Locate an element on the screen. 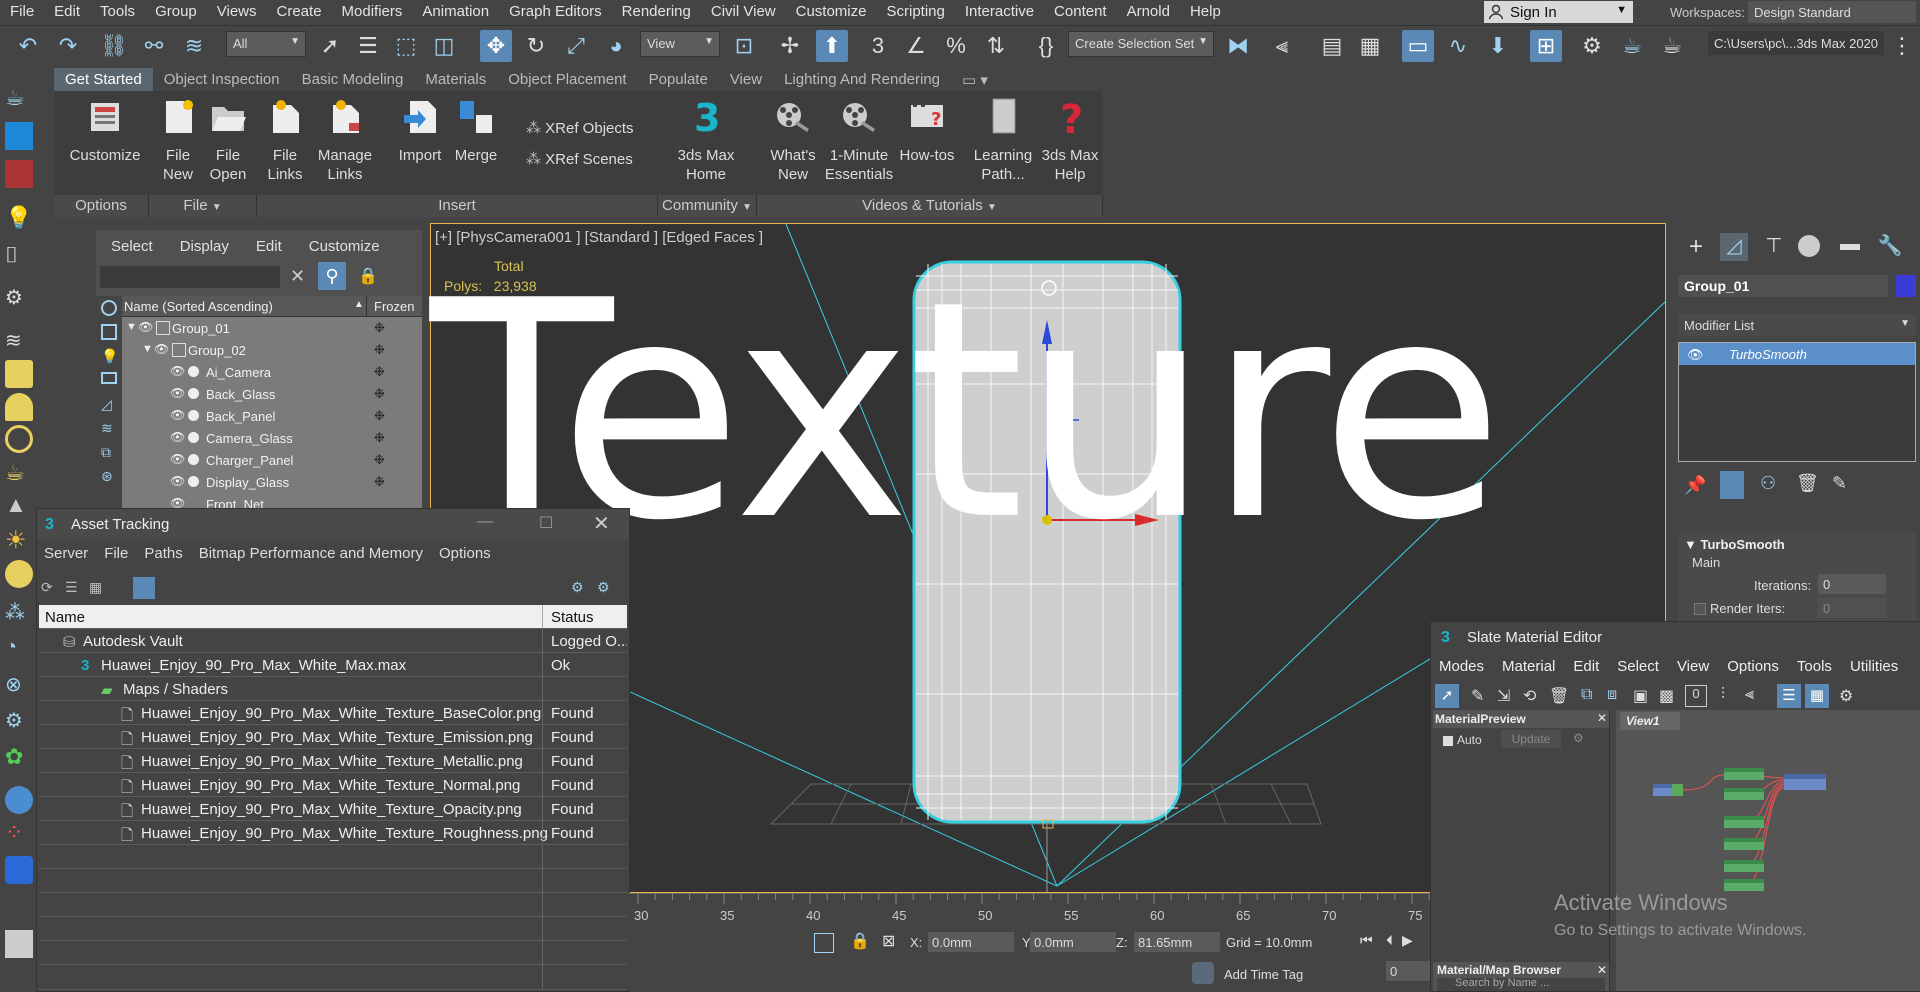 The image size is (1920, 992). max-help-button: ? 3ds Max Help is located at coordinates (1070, 140).